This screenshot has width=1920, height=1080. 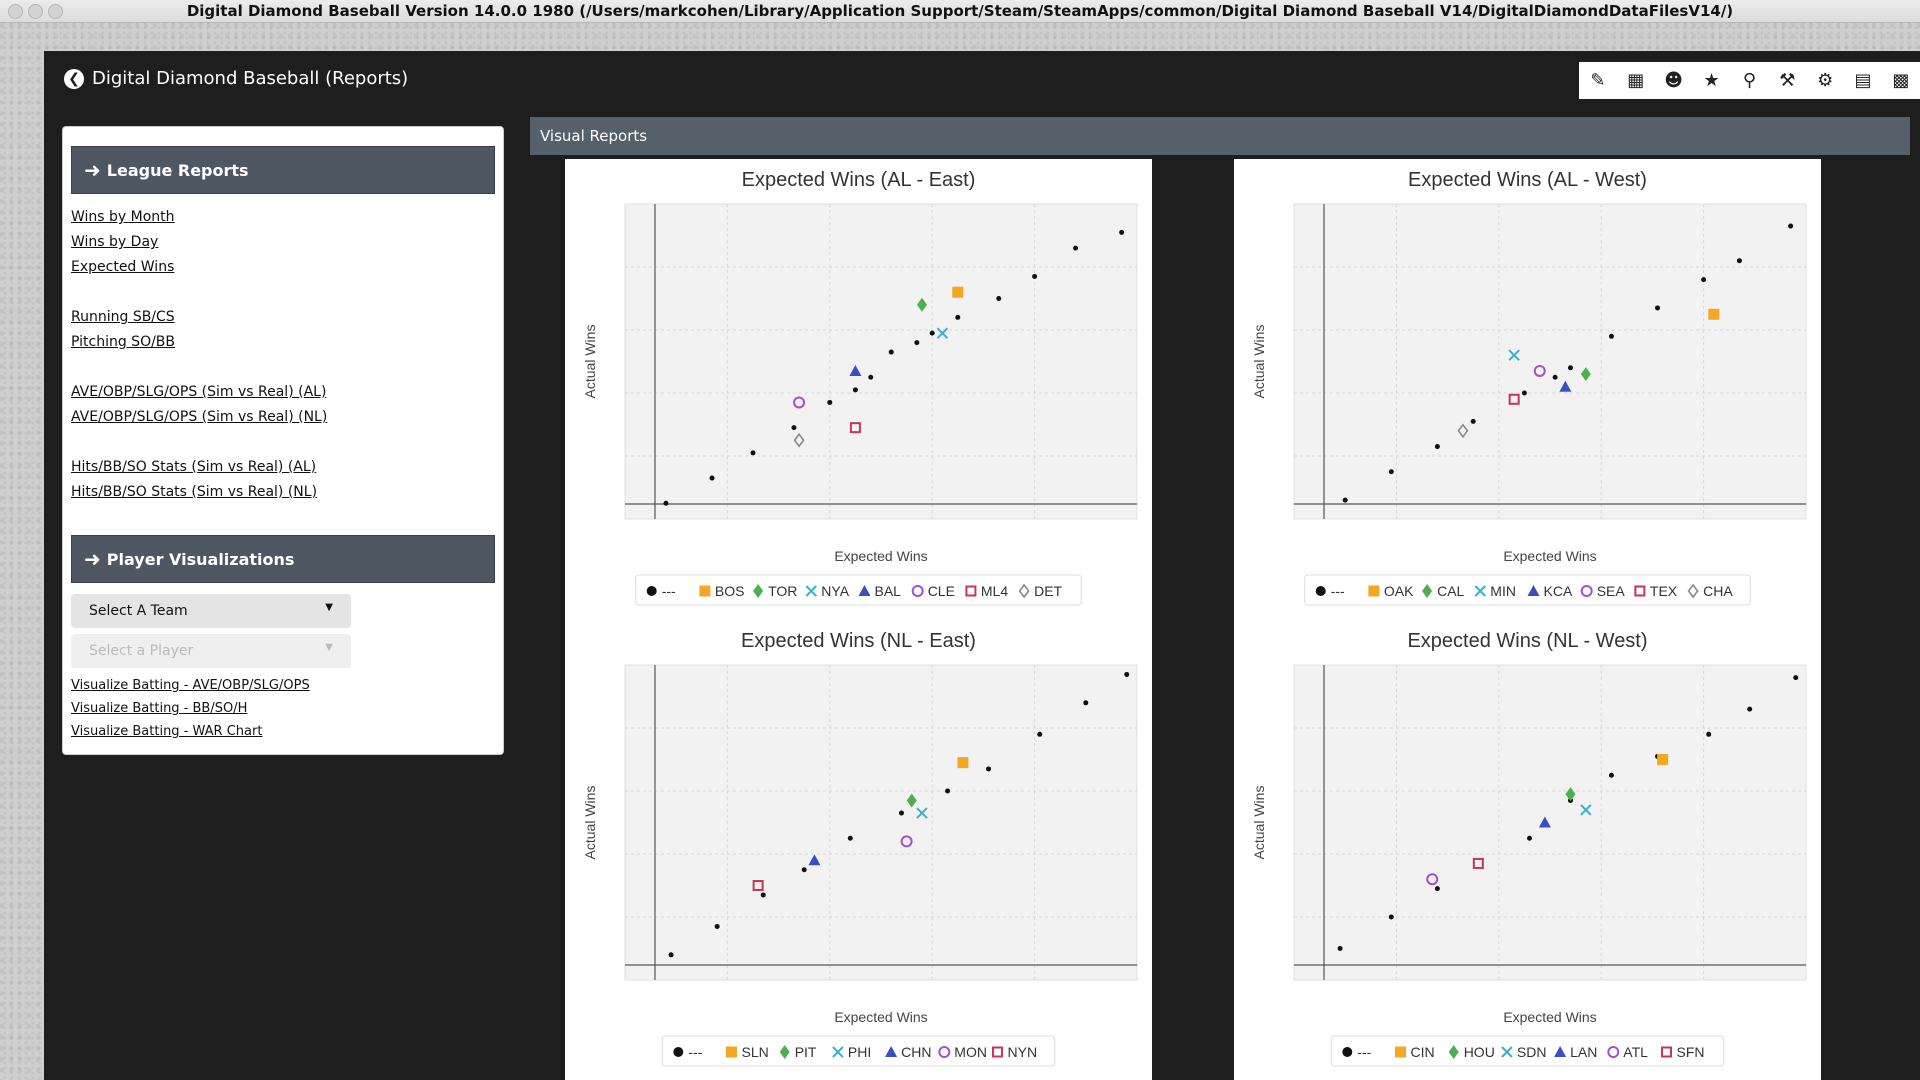 What do you see at coordinates (994, 591) in the screenshot?
I see `legend-label: ML4` at bounding box center [994, 591].